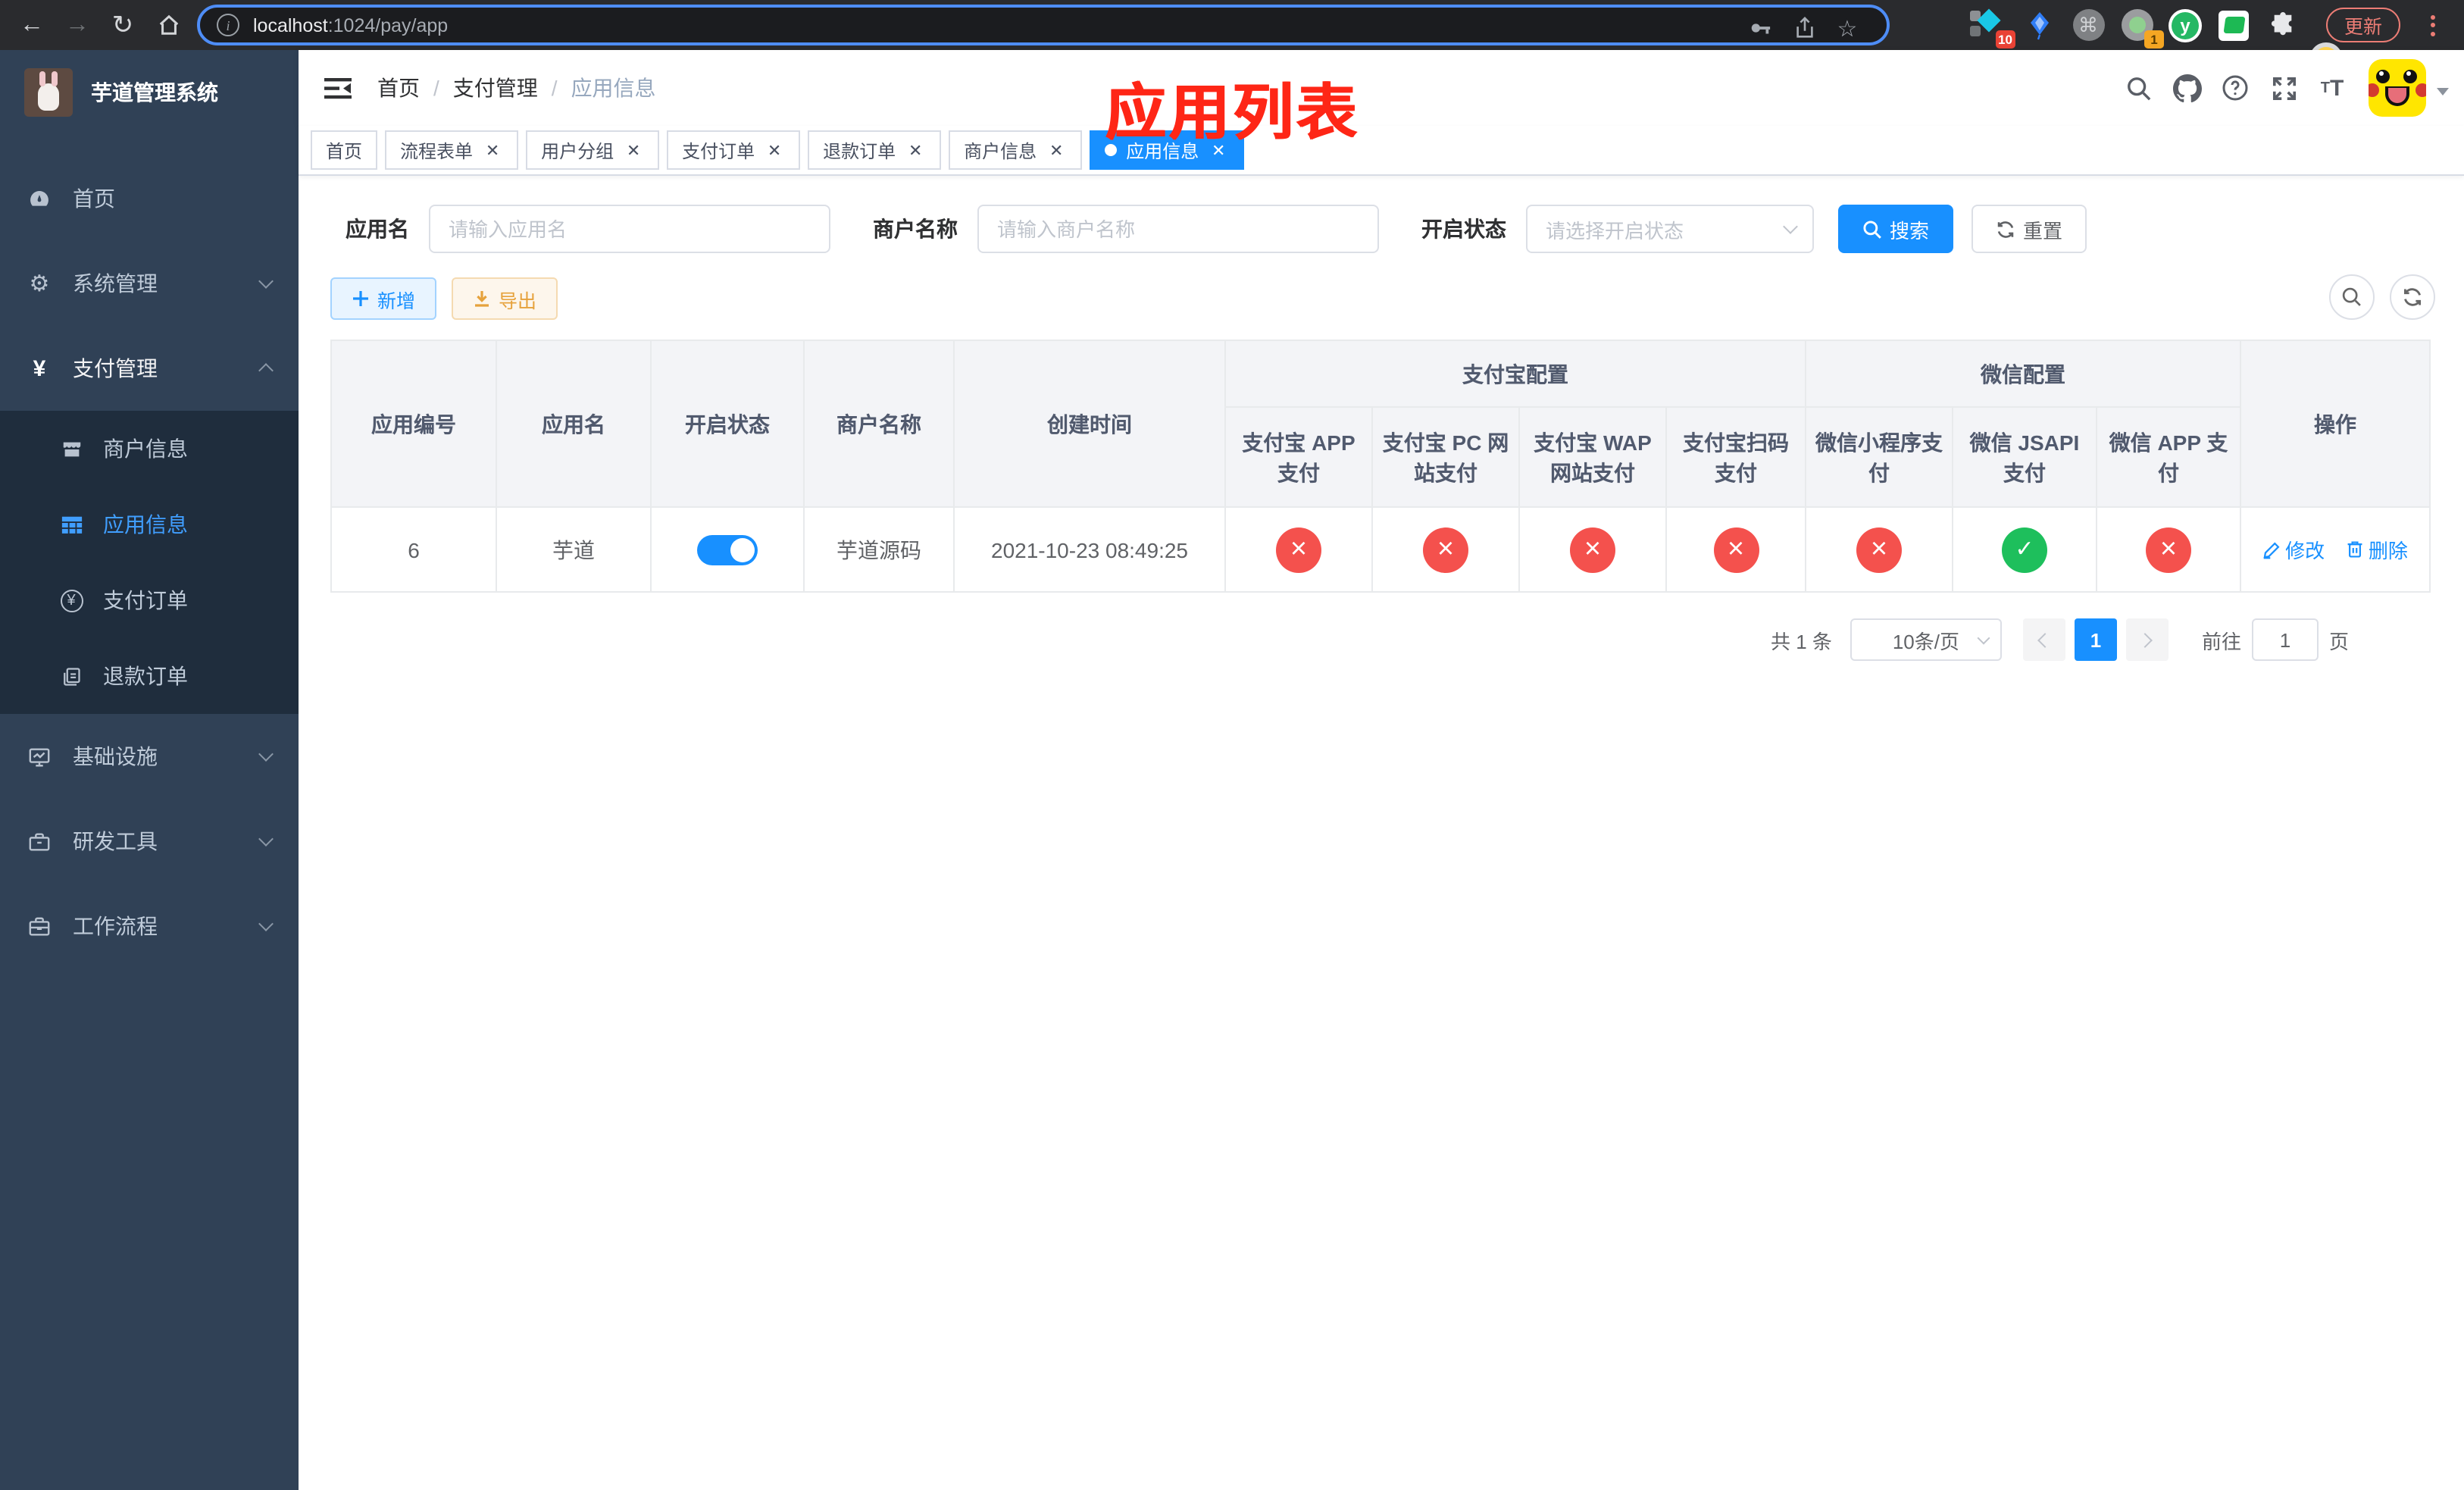 This screenshot has height=1490, width=2464. I want to click on sidebar-subitem-merchant-info: 商户信息, so click(149, 449).